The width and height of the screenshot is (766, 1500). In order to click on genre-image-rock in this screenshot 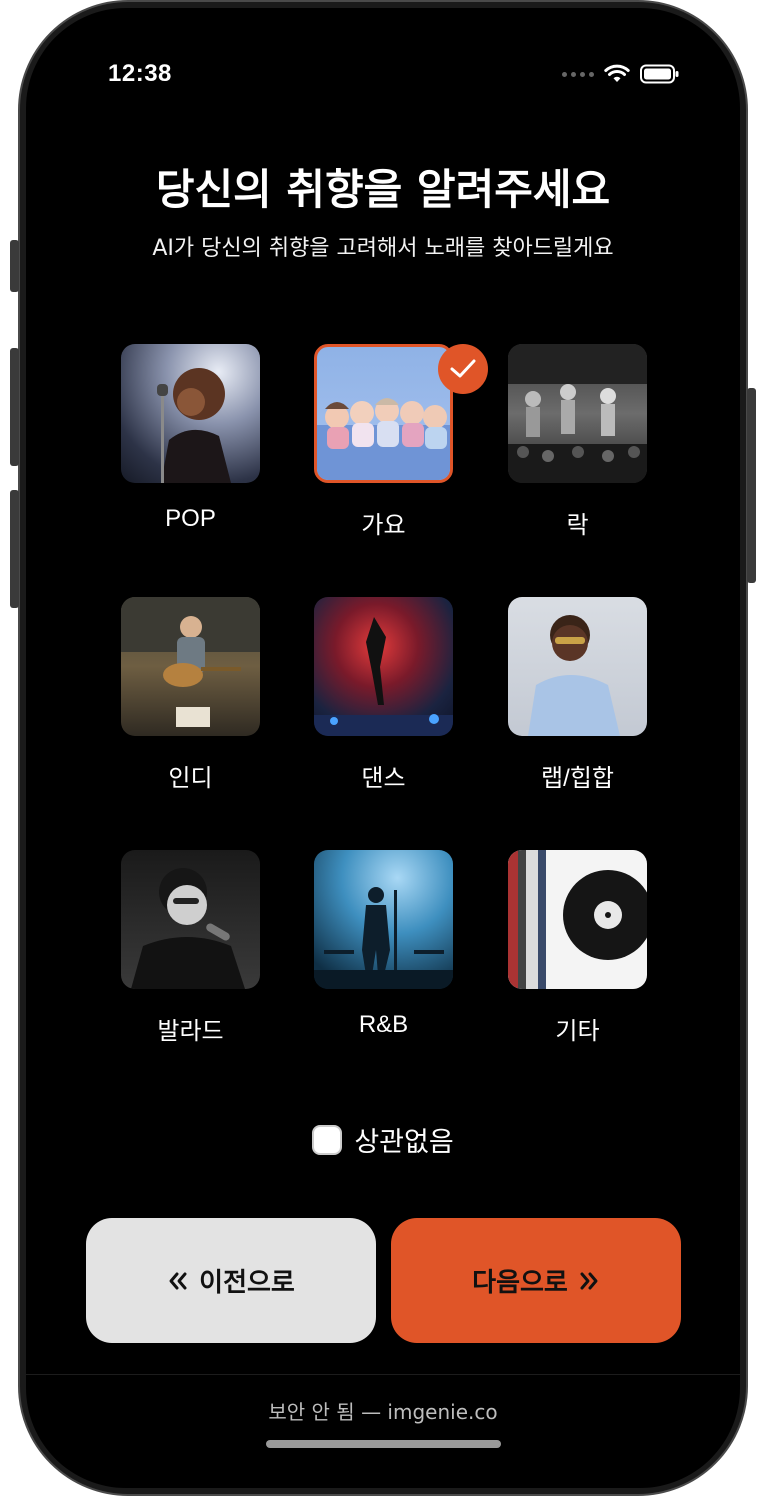, I will do `click(577, 413)`.